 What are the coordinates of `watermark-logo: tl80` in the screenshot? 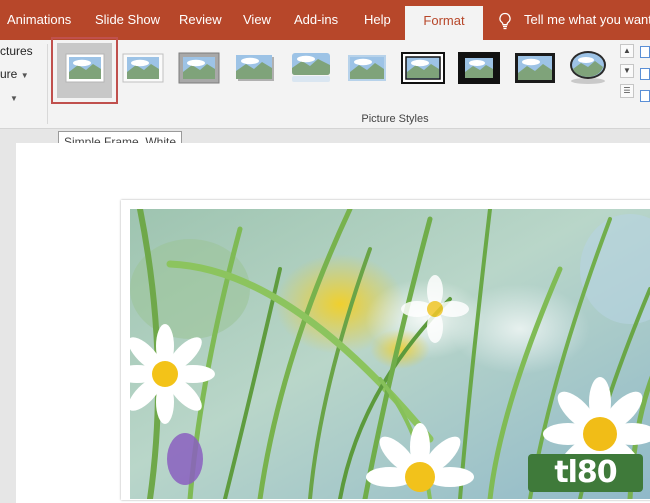 It's located at (585, 473).